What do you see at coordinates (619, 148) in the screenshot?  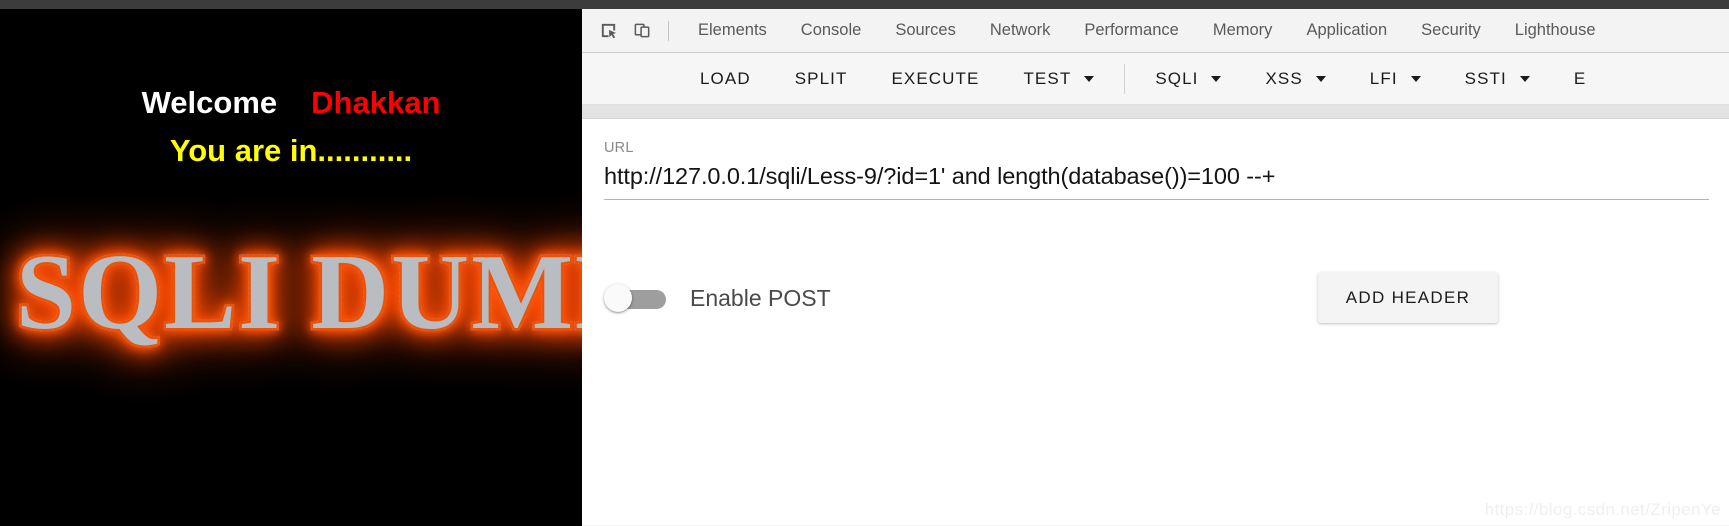 I see `url-field-label: URL` at bounding box center [619, 148].